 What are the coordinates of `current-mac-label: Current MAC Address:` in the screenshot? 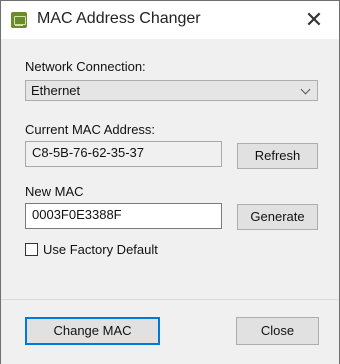 It's located at (90, 129).